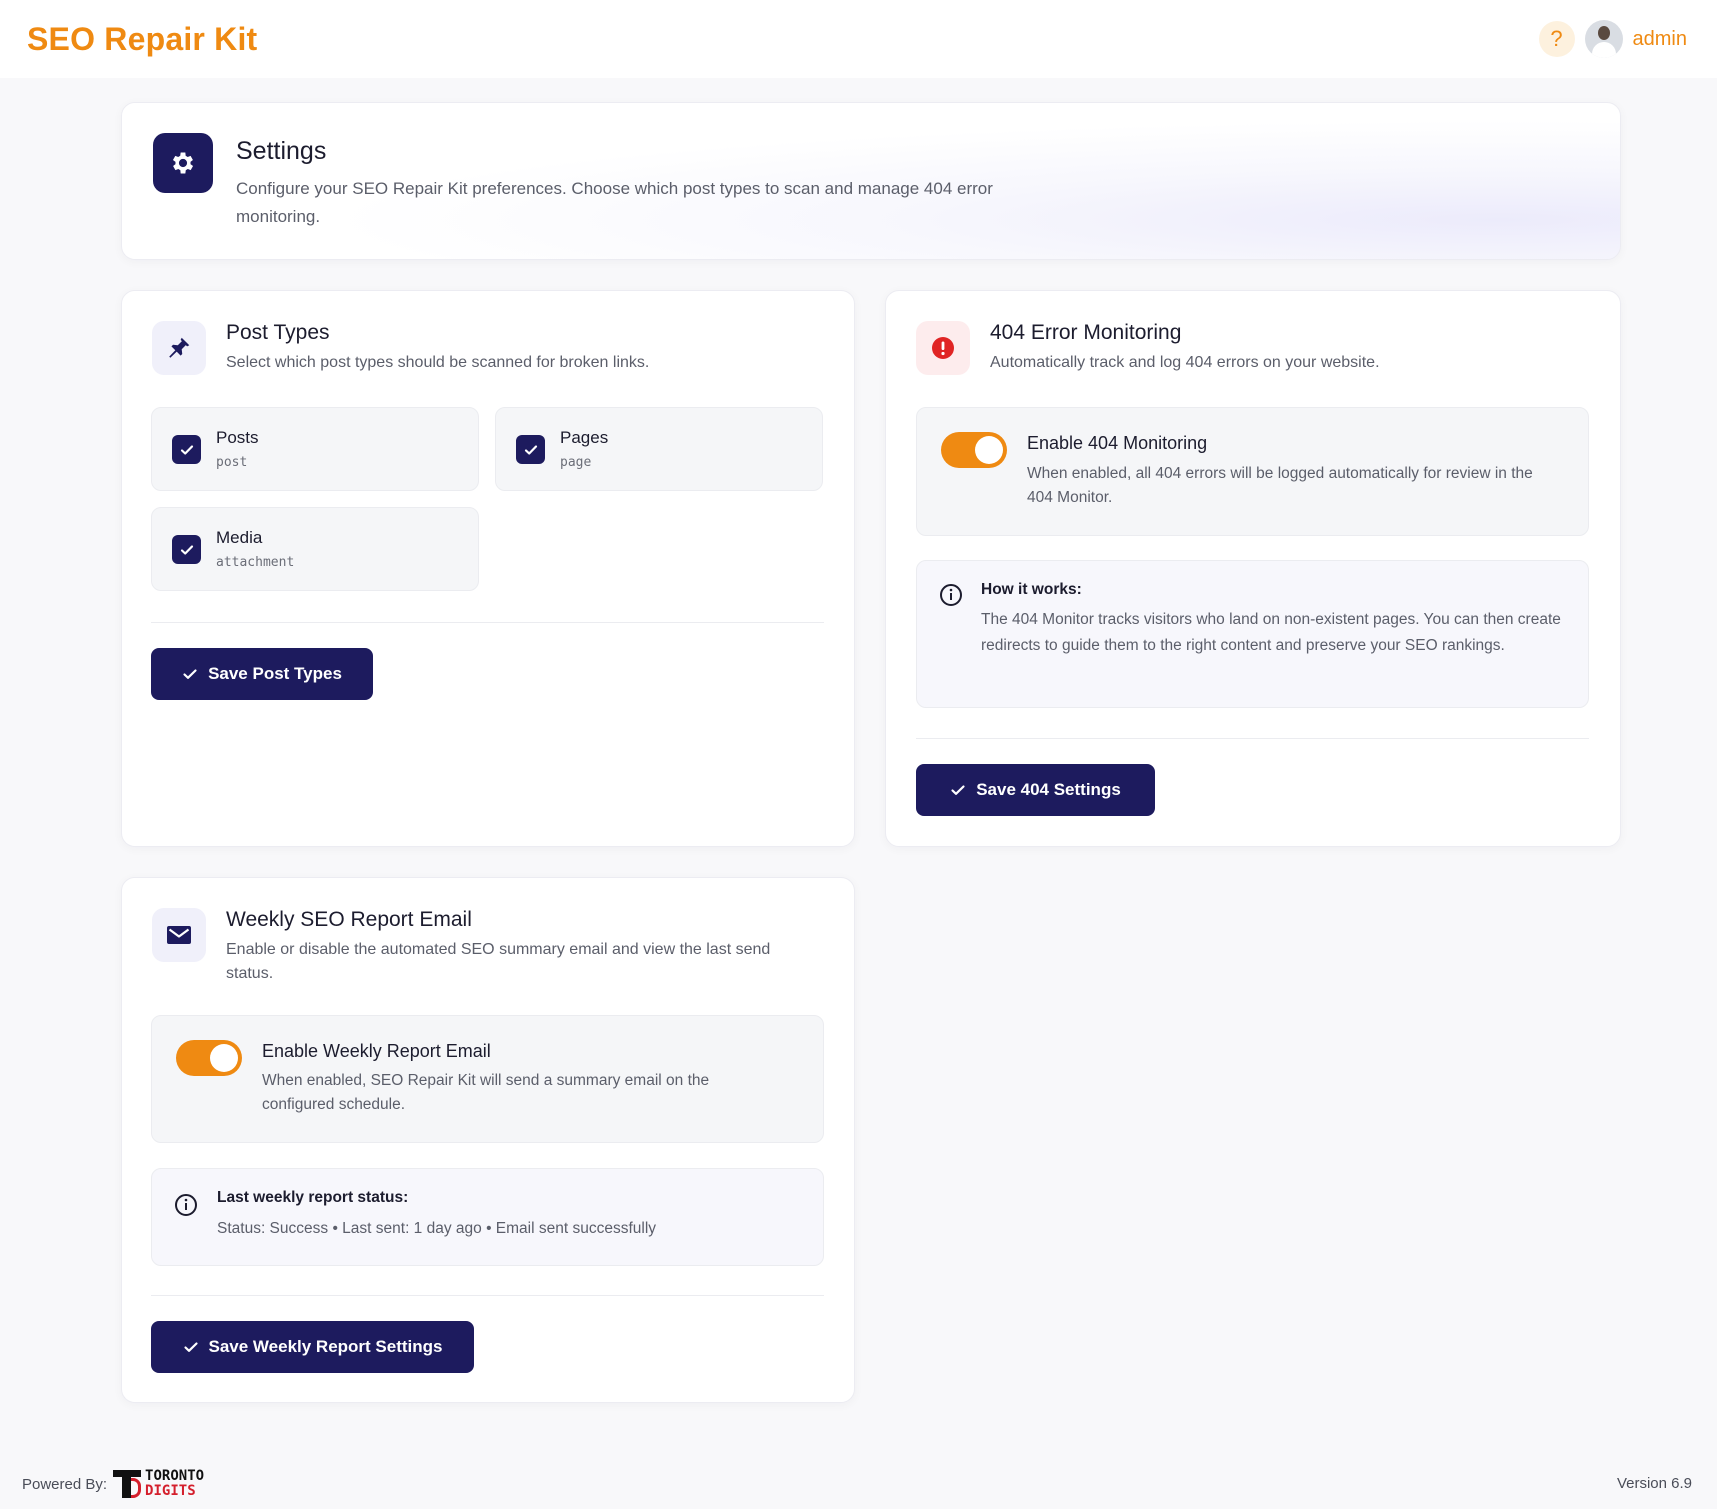  What do you see at coordinates (1117, 443) in the screenshot?
I see `toggle-title: Enable 404 Monitoring` at bounding box center [1117, 443].